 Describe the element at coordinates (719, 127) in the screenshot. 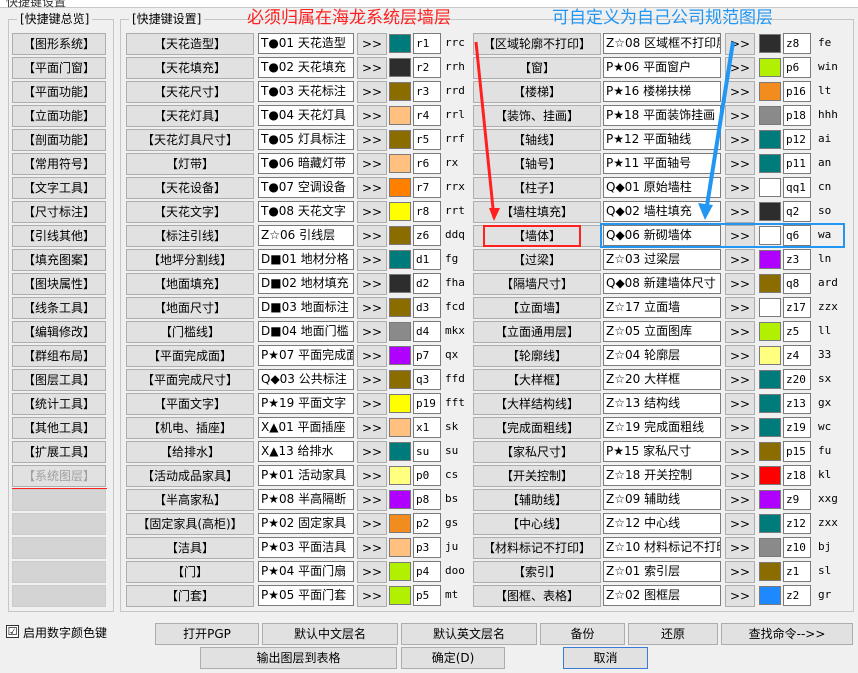

I see `blue-arrow` at that location.